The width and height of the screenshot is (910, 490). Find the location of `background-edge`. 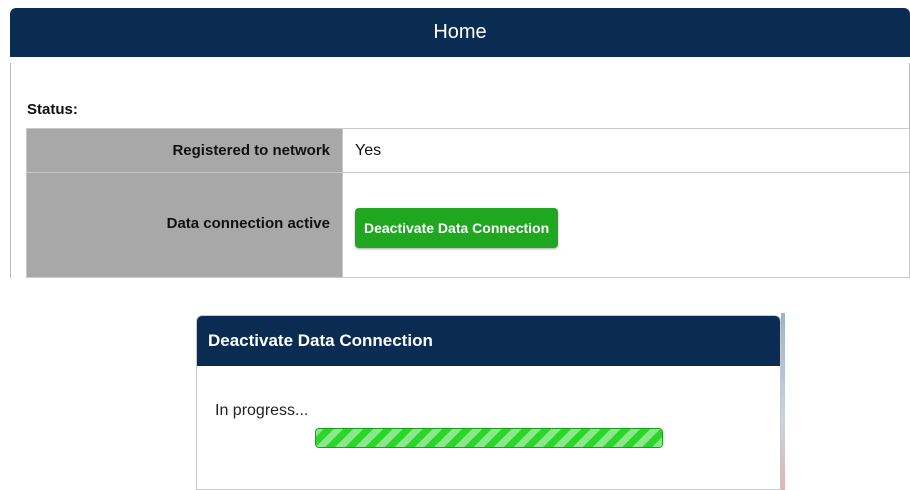

background-edge is located at coordinates (783, 401).